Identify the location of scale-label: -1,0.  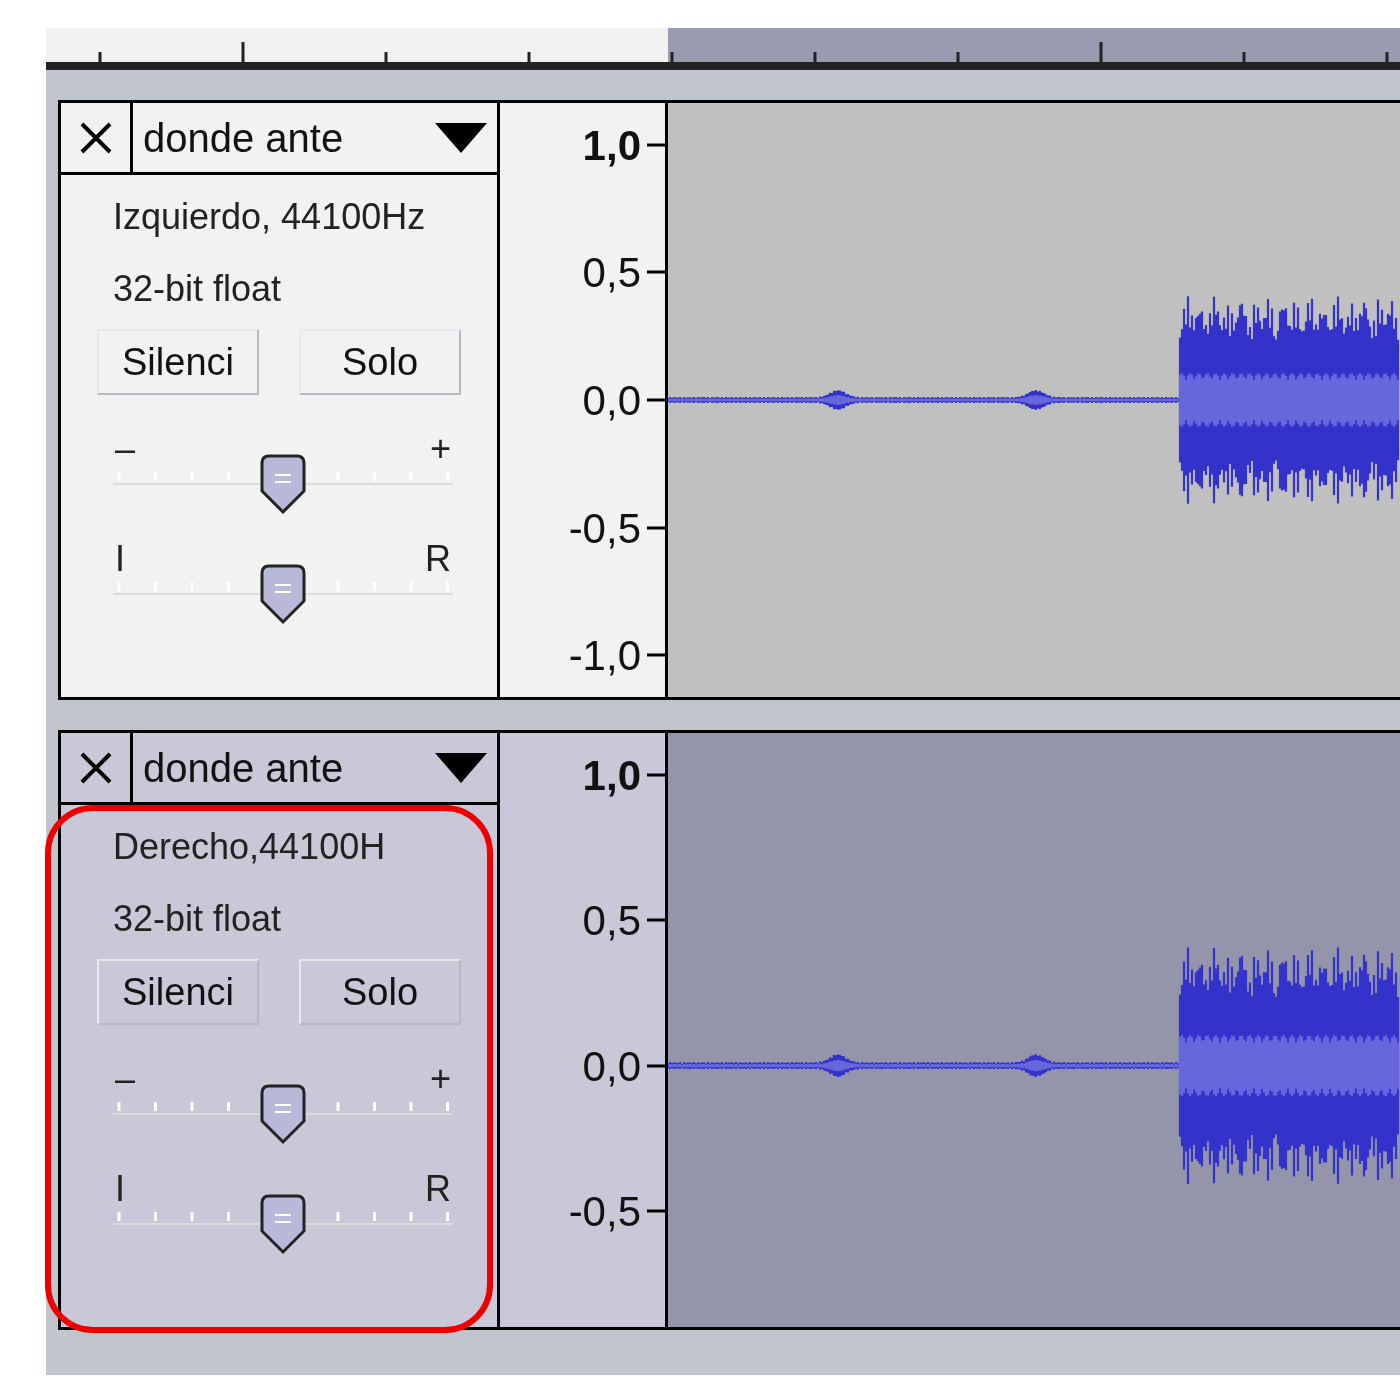
(604, 655).